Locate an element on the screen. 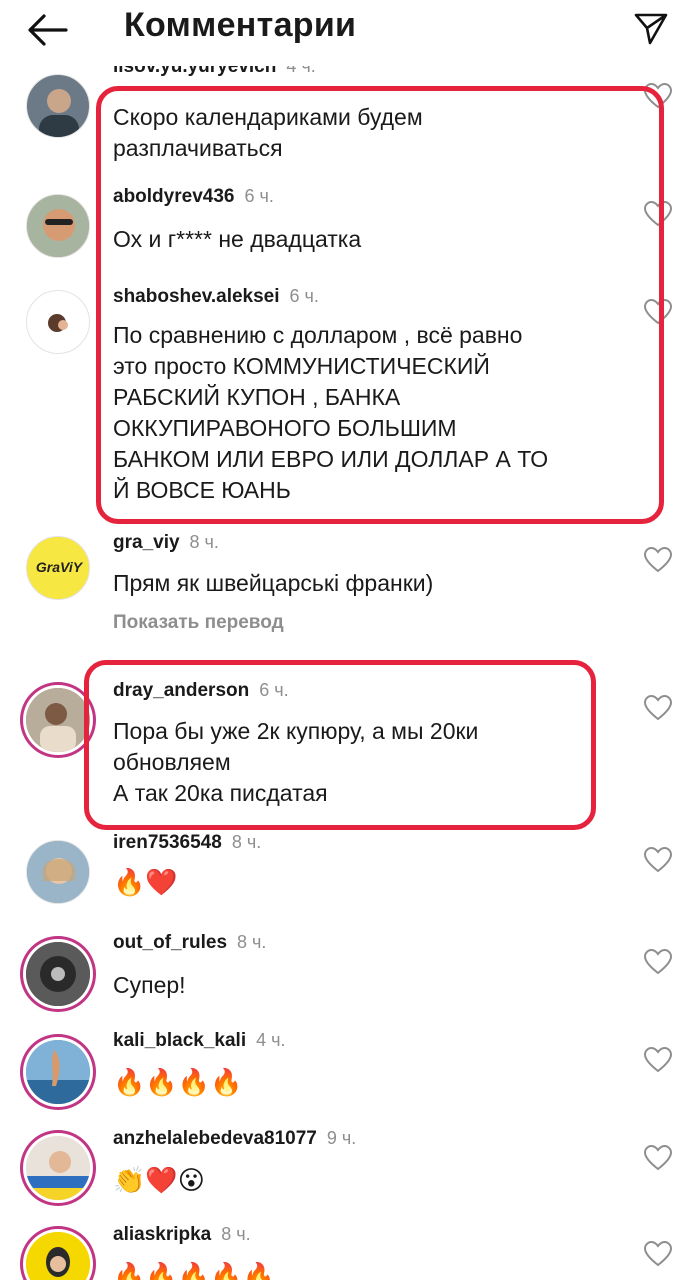 The height and width of the screenshot is (1280, 683). app-header: Комментарии is located at coordinates (341, 30).